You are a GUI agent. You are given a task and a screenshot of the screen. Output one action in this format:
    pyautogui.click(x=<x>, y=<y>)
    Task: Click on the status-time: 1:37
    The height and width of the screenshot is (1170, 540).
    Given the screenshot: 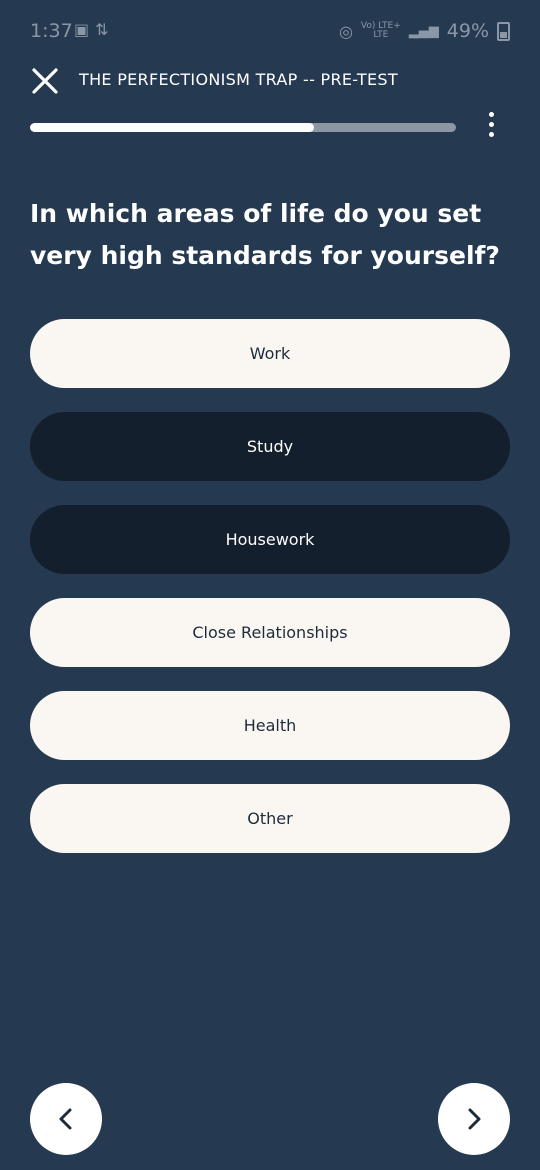 What is the action you would take?
    pyautogui.click(x=51, y=31)
    